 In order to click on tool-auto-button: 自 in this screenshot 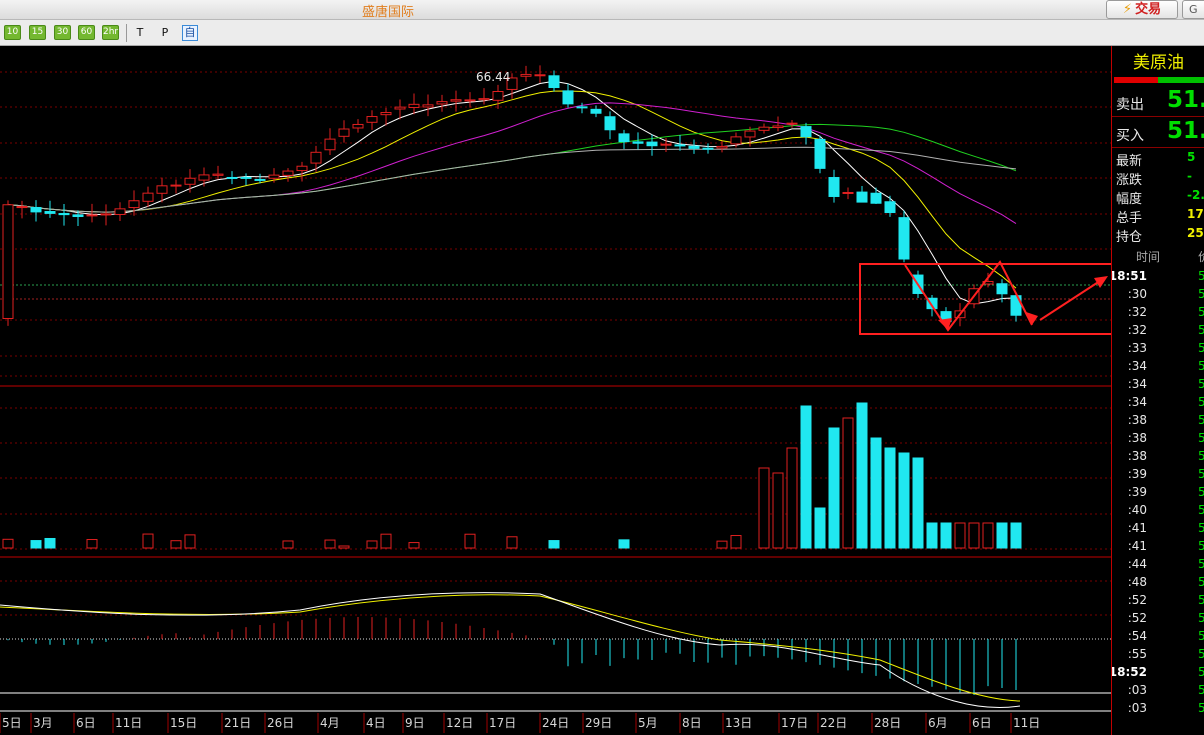, I will do `click(190, 33)`.